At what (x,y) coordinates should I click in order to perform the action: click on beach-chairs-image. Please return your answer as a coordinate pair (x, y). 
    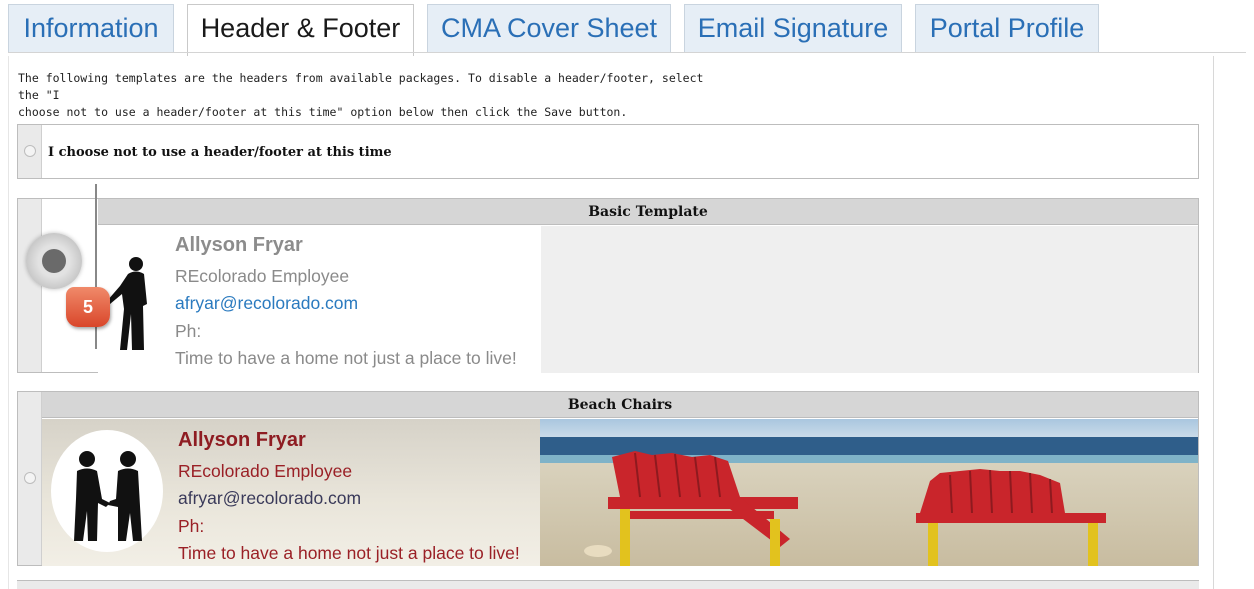
    Looking at the image, I should click on (869, 492).